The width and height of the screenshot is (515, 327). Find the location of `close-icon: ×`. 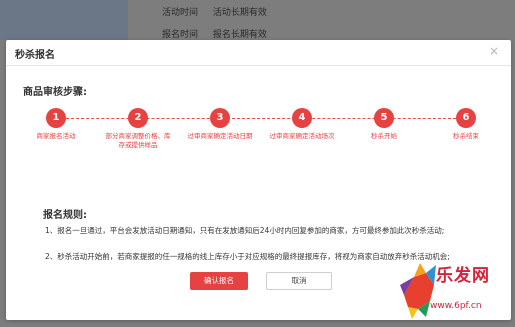

close-icon: × is located at coordinates (494, 51).